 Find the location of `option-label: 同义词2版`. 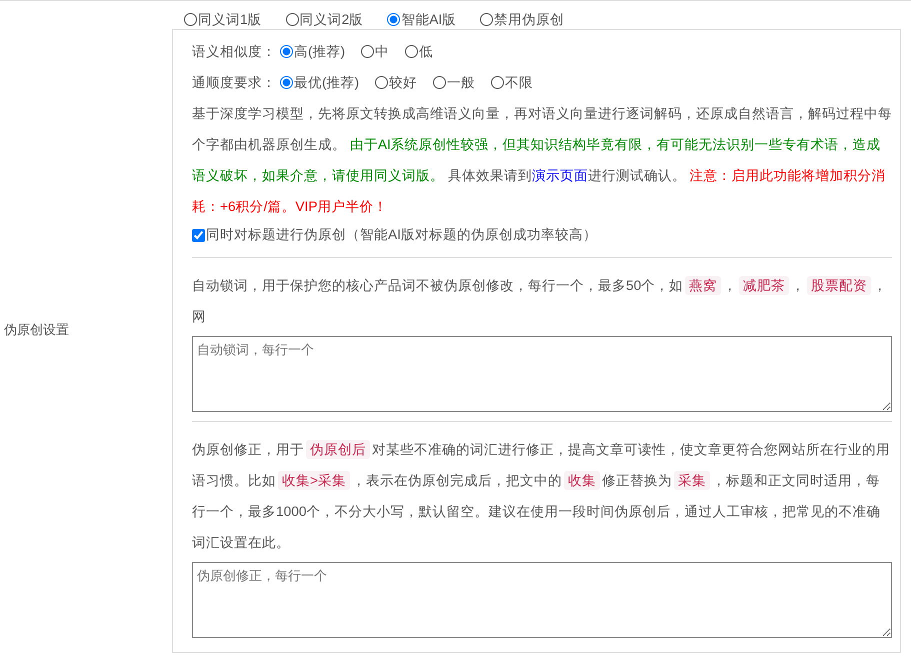

option-label: 同义词2版 is located at coordinates (332, 19).